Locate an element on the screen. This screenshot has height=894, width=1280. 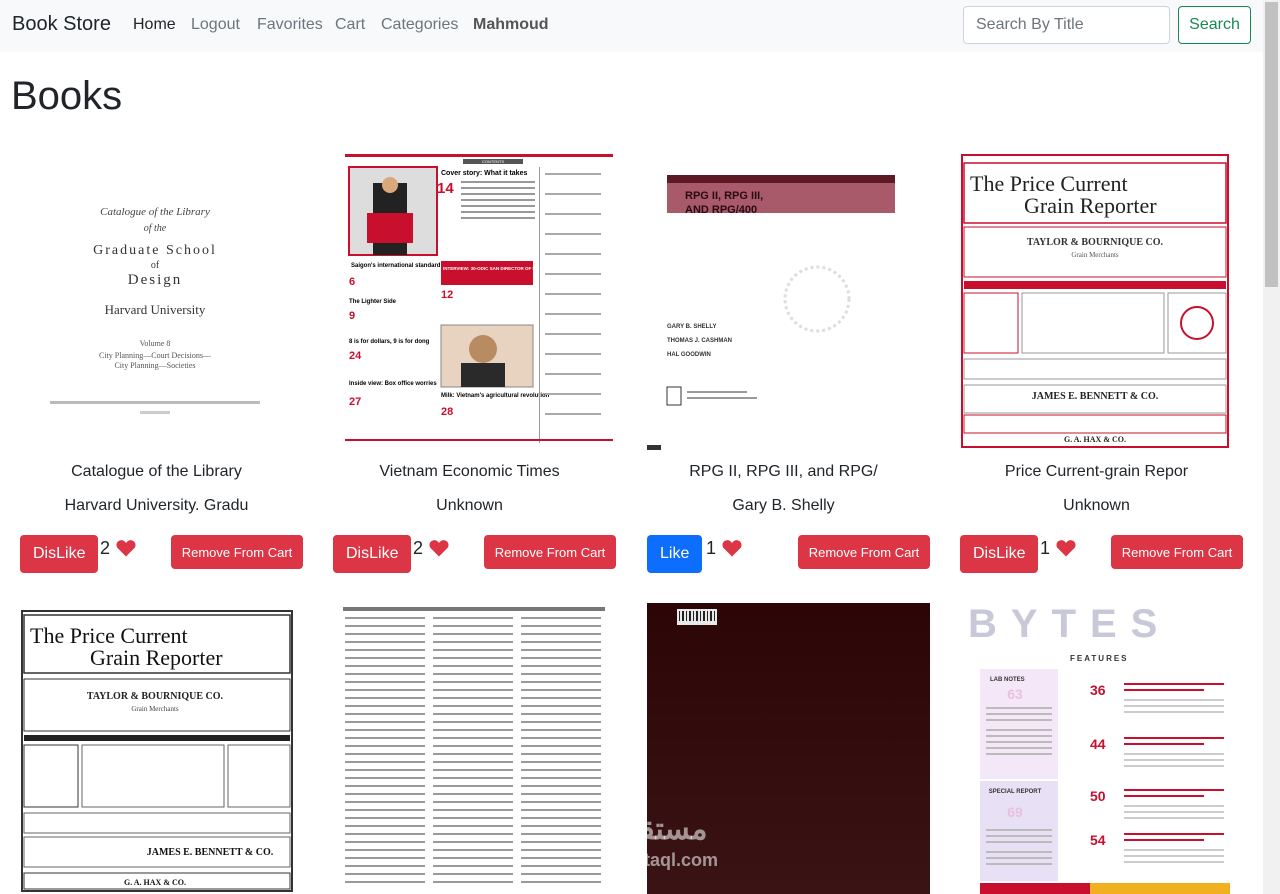
book-author: Harvard University. Gradu is located at coordinates (156, 505).